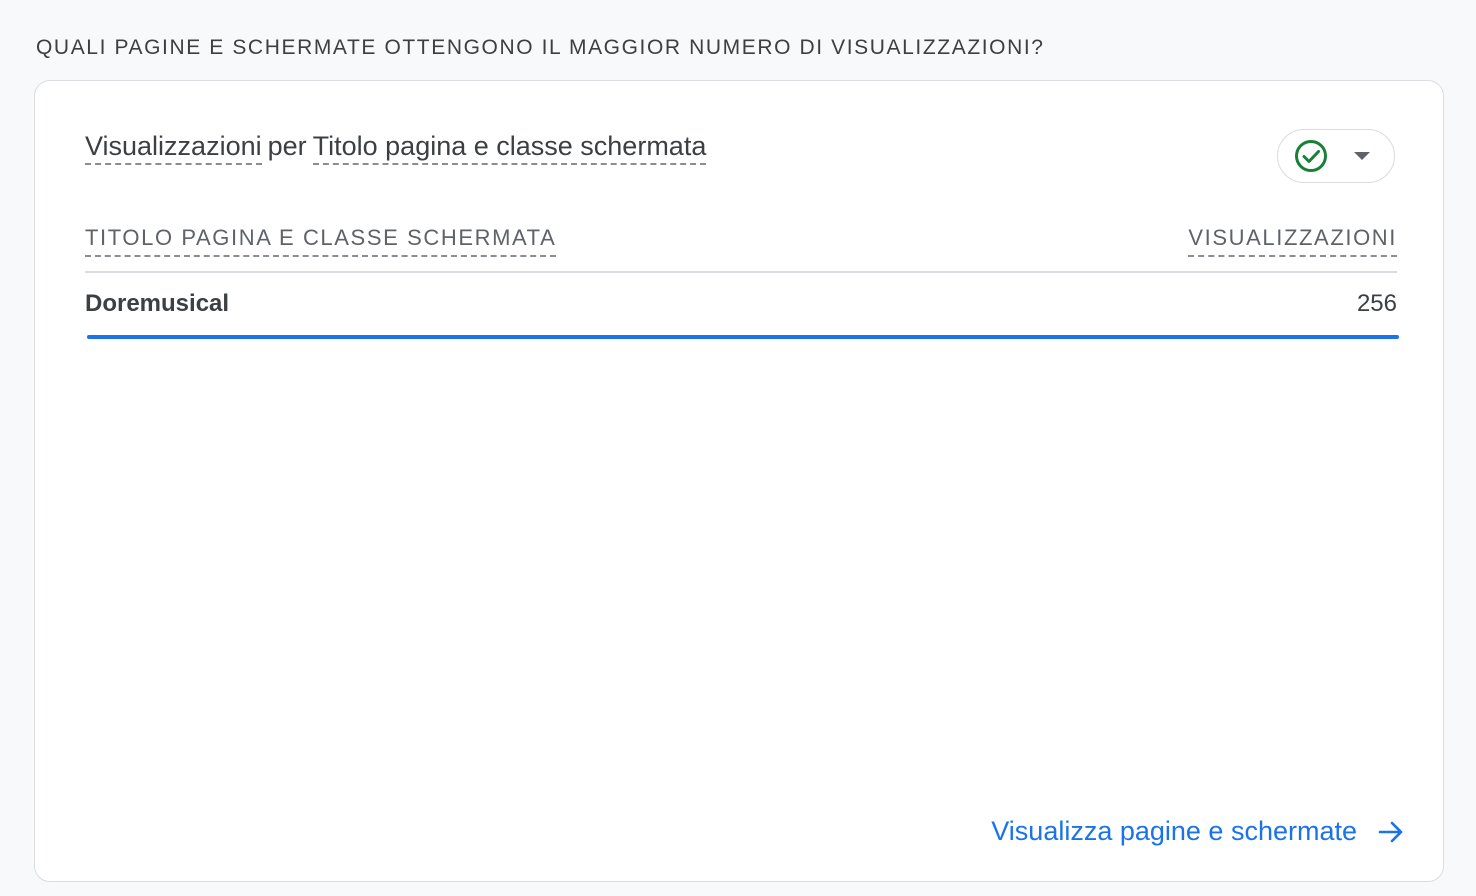 Image resolution: width=1476 pixels, height=896 pixels. What do you see at coordinates (1390, 831) in the screenshot?
I see `arrow-right-icon` at bounding box center [1390, 831].